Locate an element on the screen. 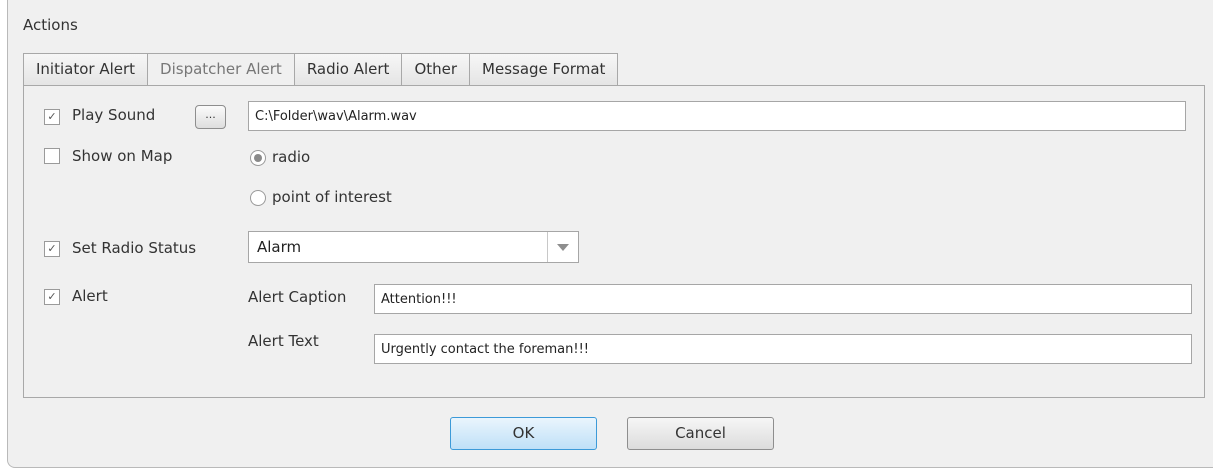 This screenshot has height=468, width=1213. alert-caption-label: Alert Caption is located at coordinates (297, 297).